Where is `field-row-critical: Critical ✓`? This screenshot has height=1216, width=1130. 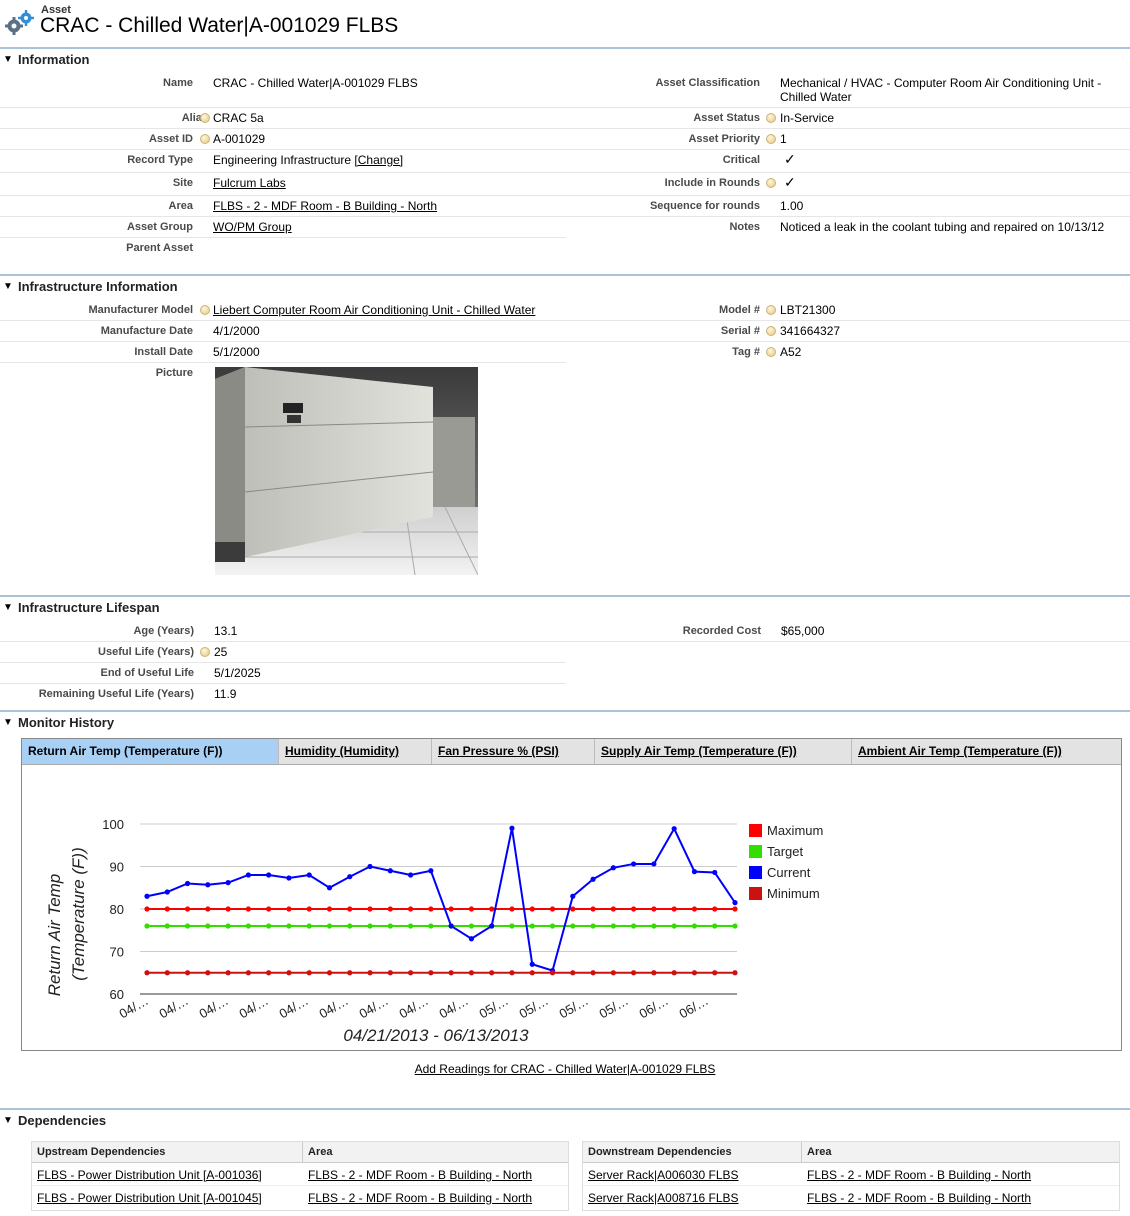 field-row-critical: Critical ✓ is located at coordinates (848, 161).